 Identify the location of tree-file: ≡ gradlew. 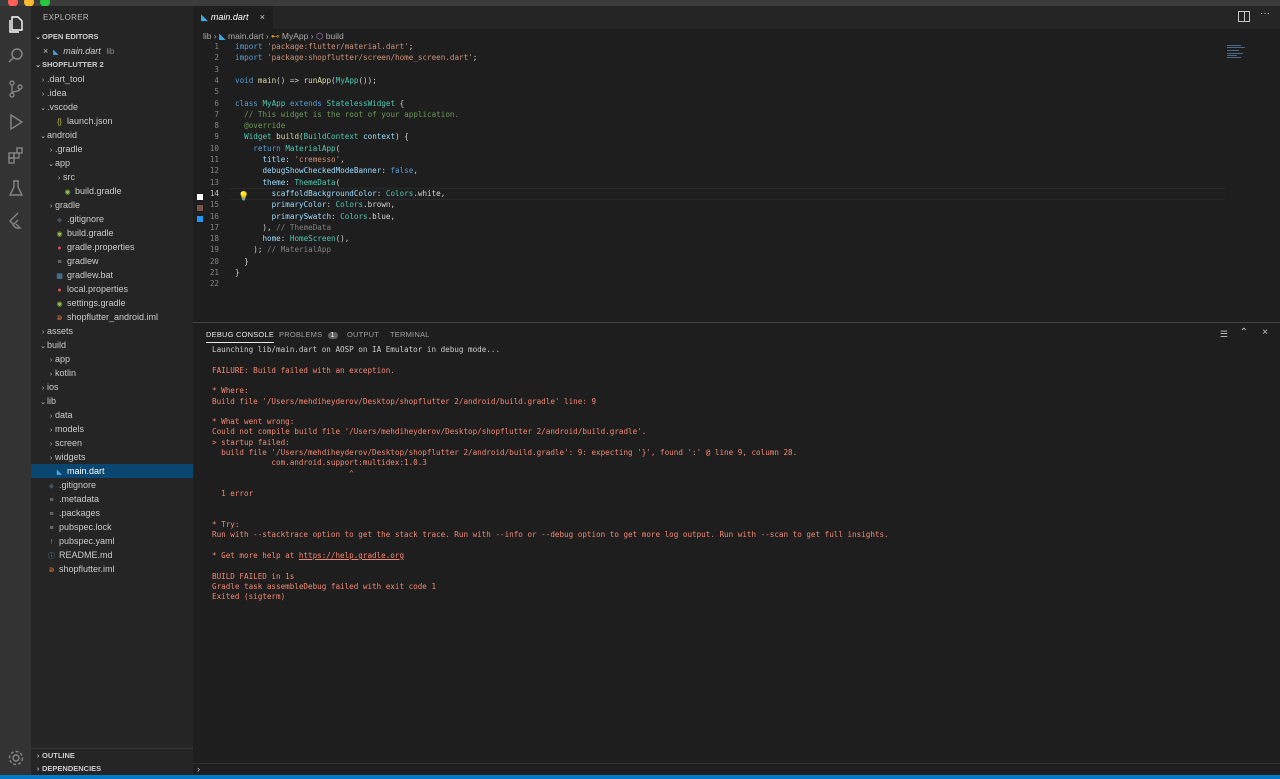
(112, 261).